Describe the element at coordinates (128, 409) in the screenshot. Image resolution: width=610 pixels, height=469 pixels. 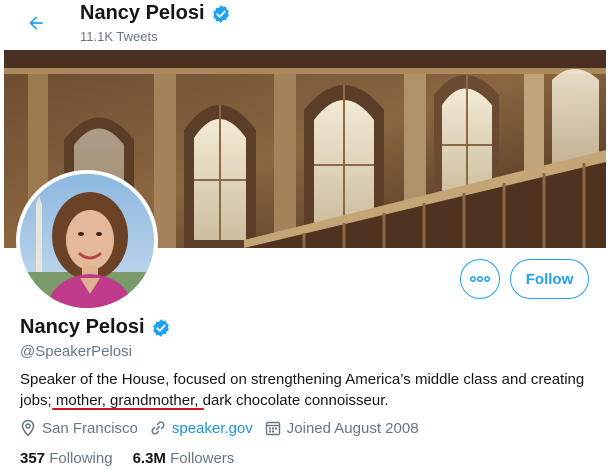
I see `annotation-underline` at that location.